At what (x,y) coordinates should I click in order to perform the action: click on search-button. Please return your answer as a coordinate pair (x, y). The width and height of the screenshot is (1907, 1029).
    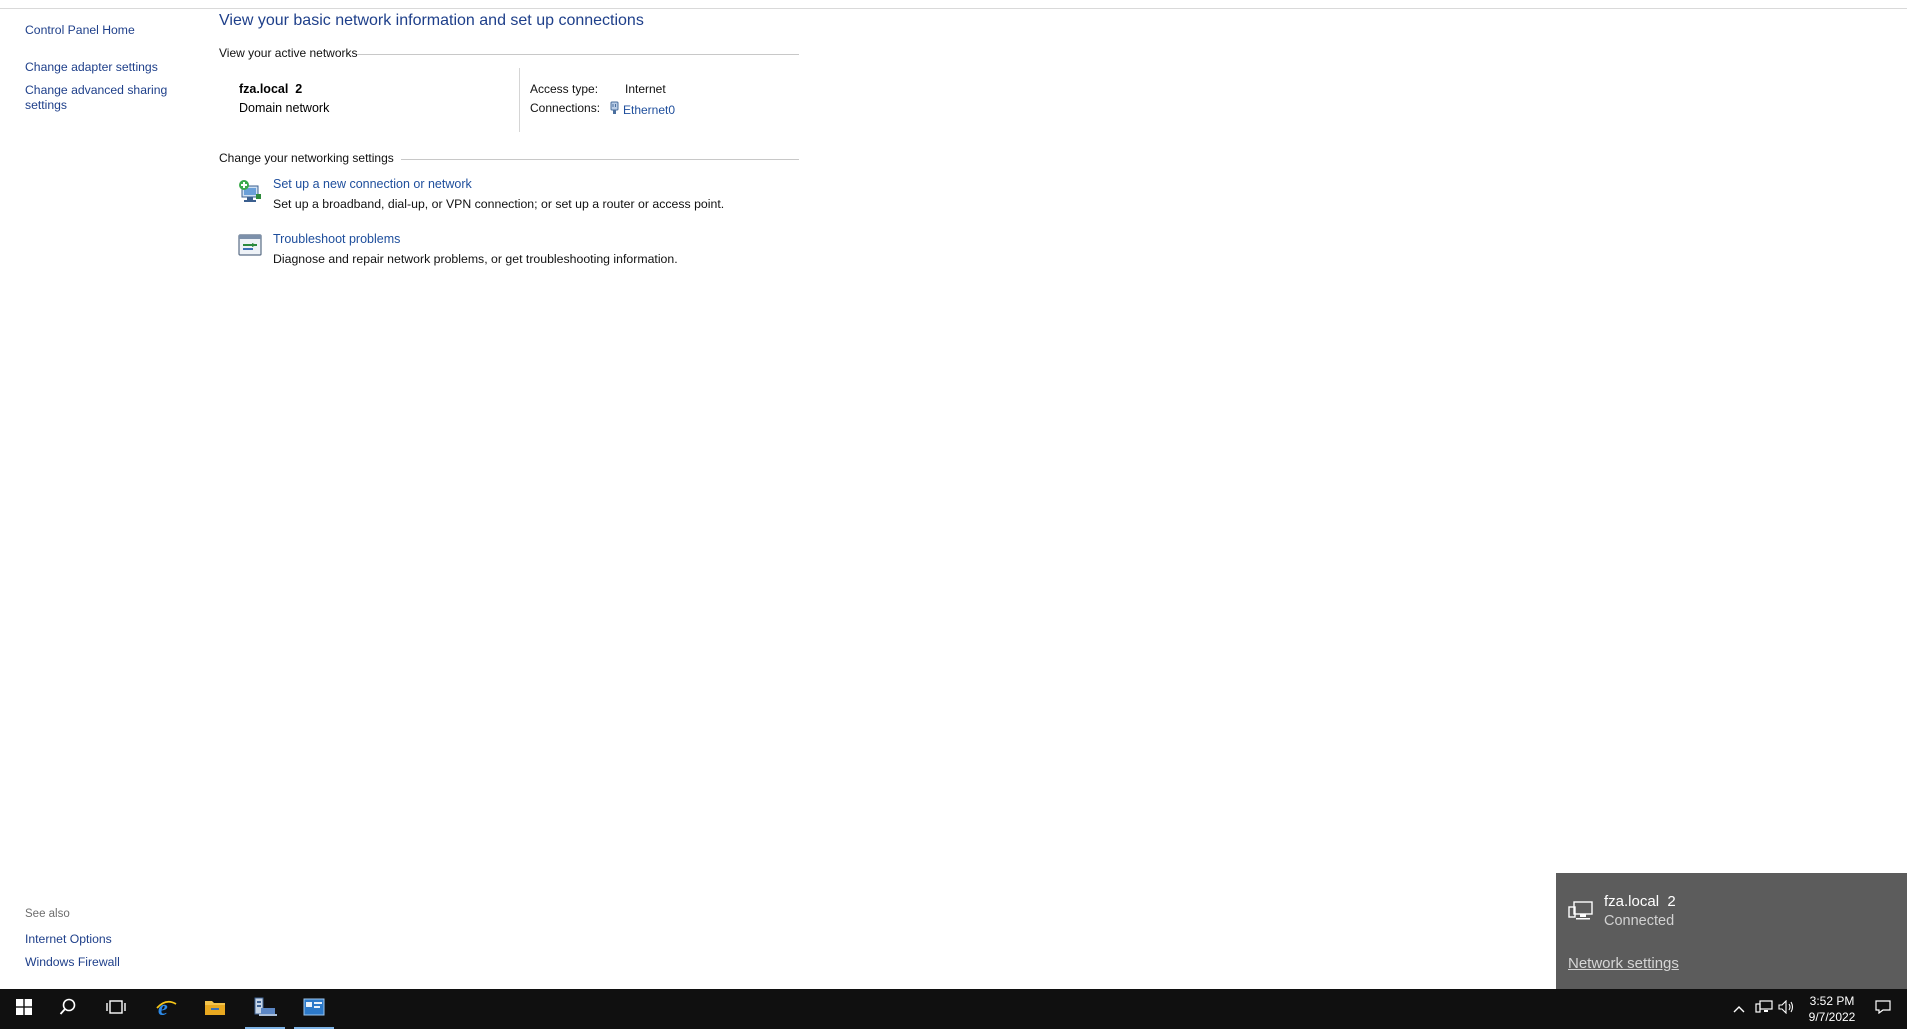
    Looking at the image, I should click on (68, 1009).